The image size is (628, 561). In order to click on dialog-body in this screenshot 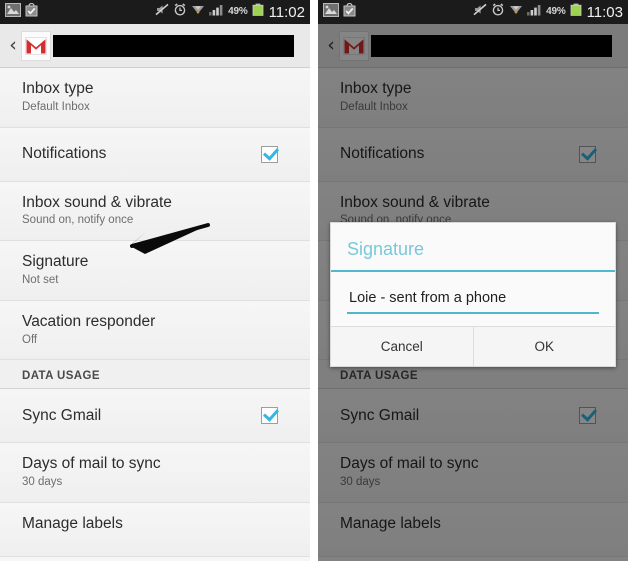, I will do `click(473, 299)`.